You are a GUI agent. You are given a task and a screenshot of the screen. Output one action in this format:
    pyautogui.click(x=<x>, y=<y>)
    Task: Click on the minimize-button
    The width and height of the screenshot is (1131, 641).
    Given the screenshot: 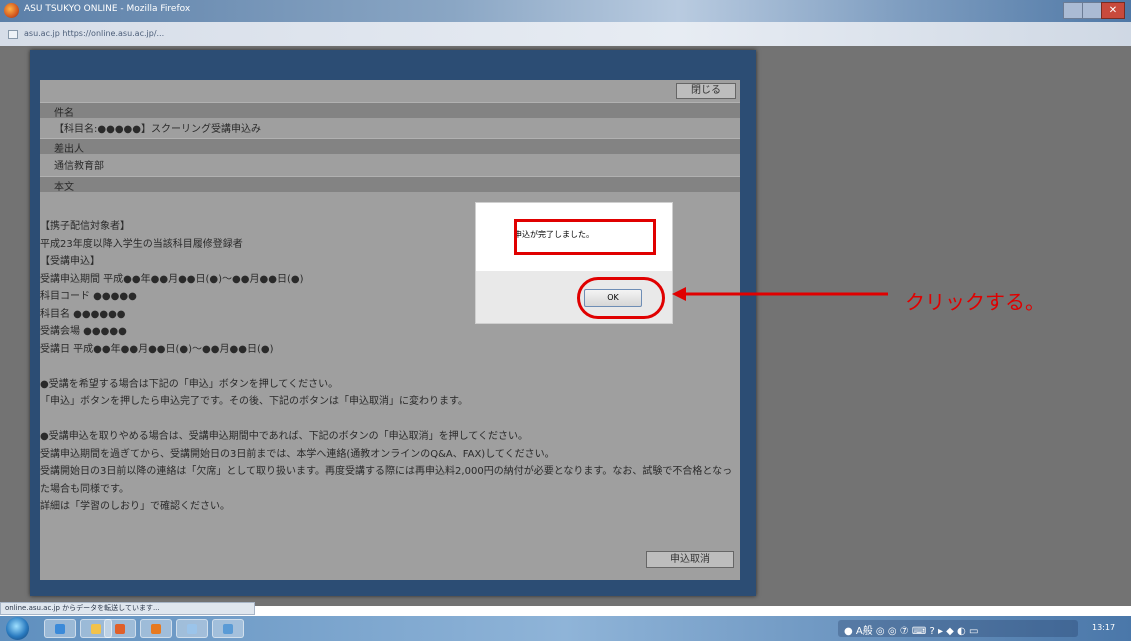 What is the action you would take?
    pyautogui.click(x=1073, y=10)
    